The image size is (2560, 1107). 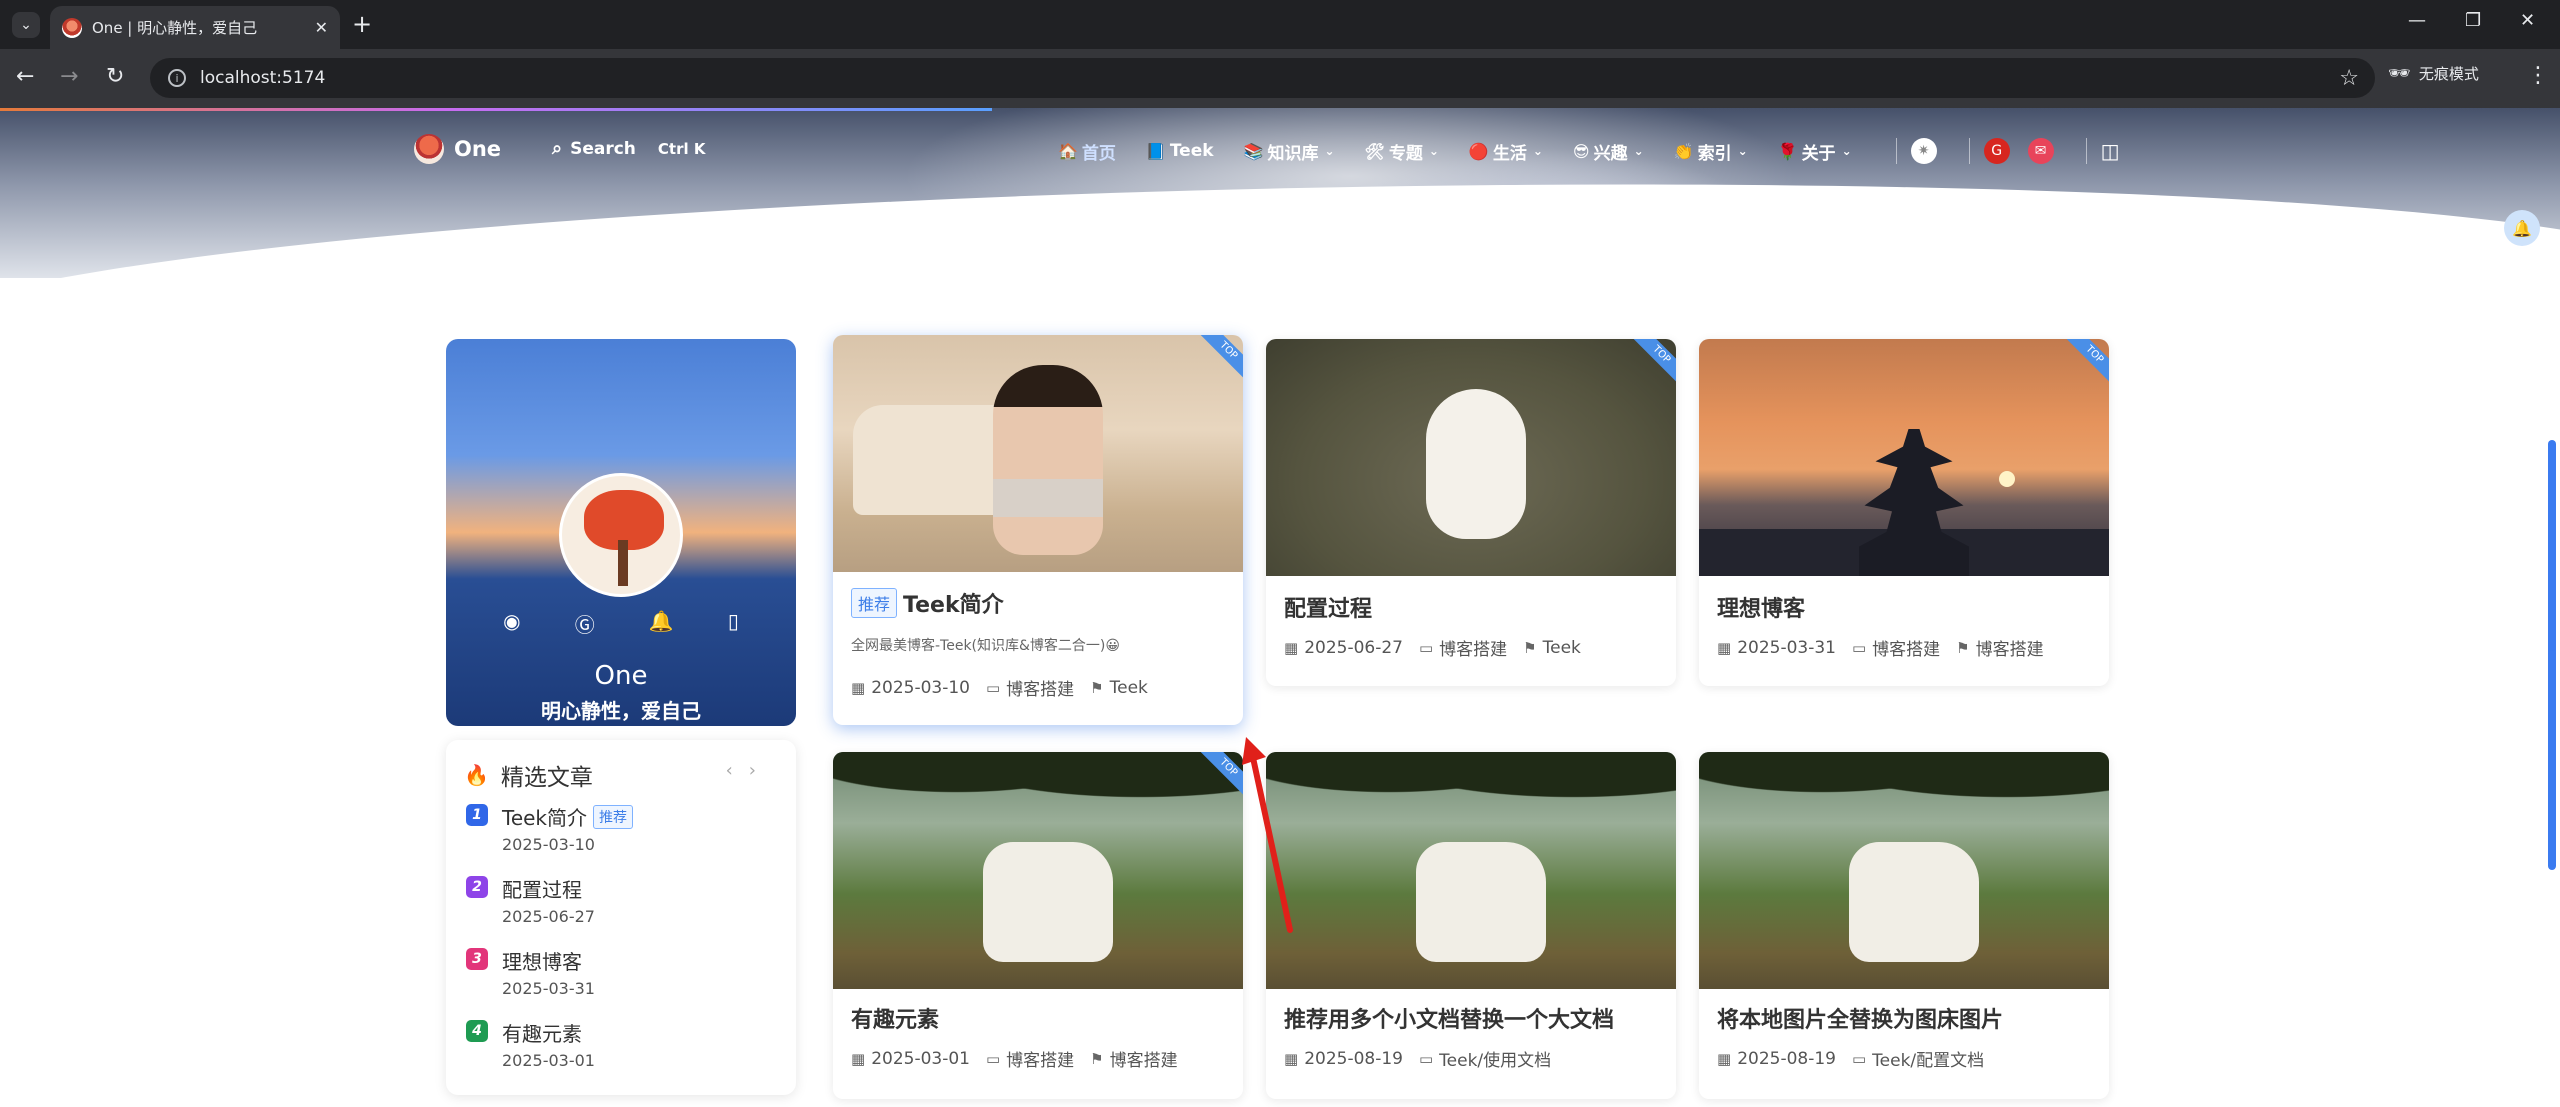 I want to click on post-card: 推荐用多个小文档替换一个大文档 ▦ 2025-08-19 ▭ Teek/使用文档, so click(x=1471, y=925).